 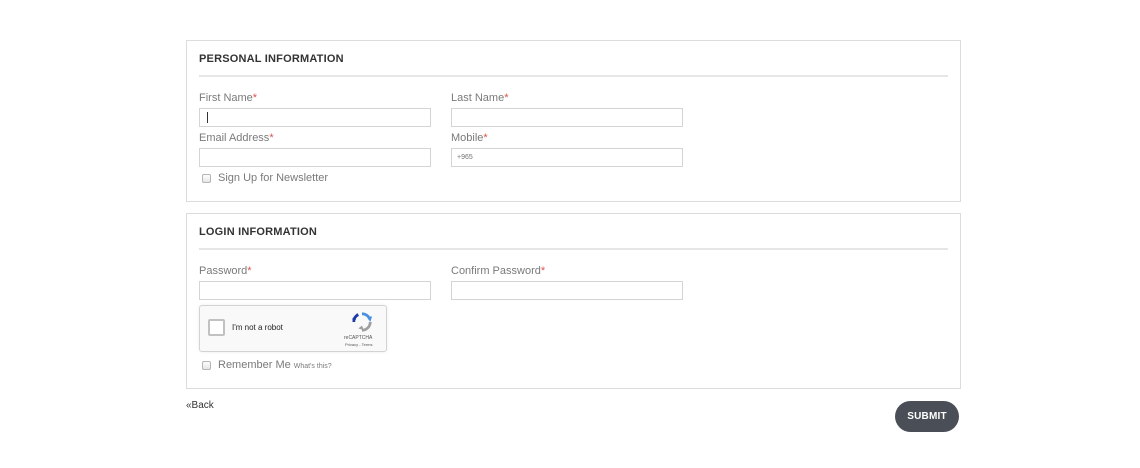 I want to click on recaptcha-brand: reCAPTCHA, so click(x=358, y=338).